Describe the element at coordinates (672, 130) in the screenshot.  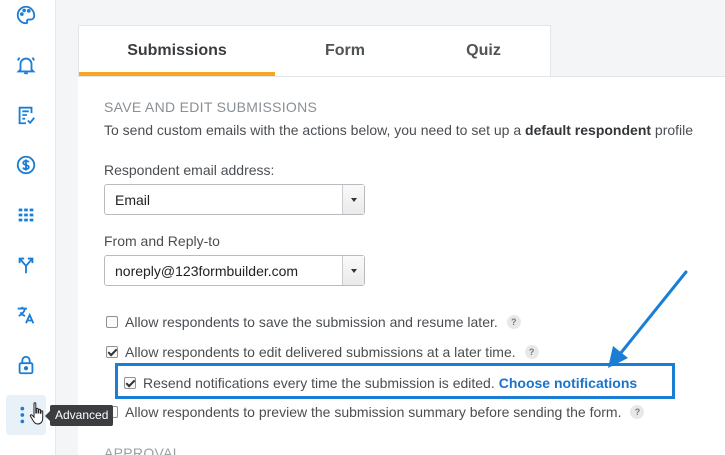
I see `description-suffix: profile` at that location.